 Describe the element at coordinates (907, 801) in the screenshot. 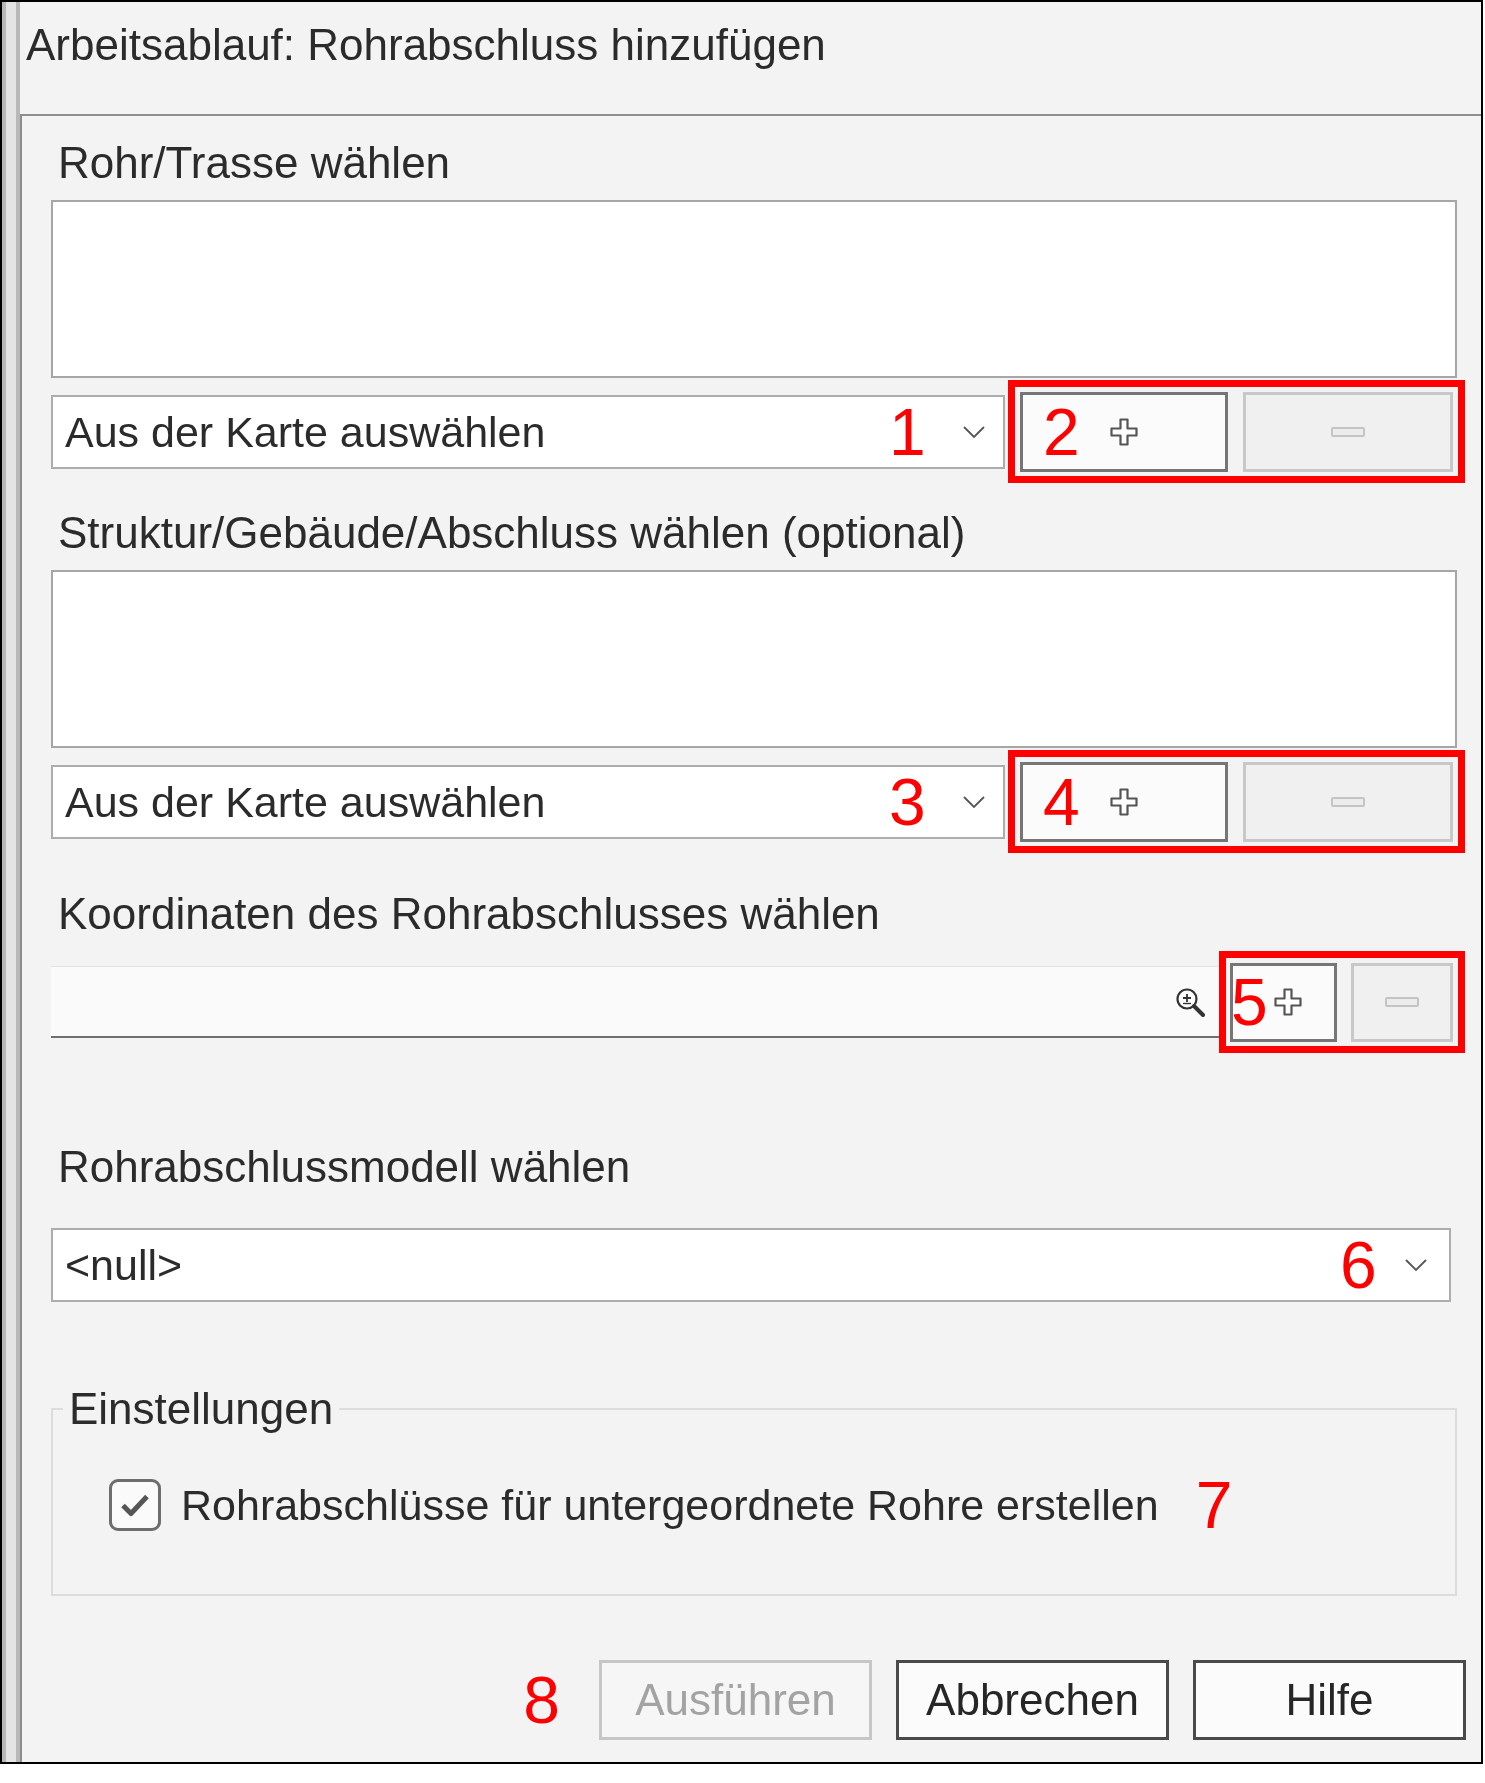

I see `annotation-number: 3` at that location.